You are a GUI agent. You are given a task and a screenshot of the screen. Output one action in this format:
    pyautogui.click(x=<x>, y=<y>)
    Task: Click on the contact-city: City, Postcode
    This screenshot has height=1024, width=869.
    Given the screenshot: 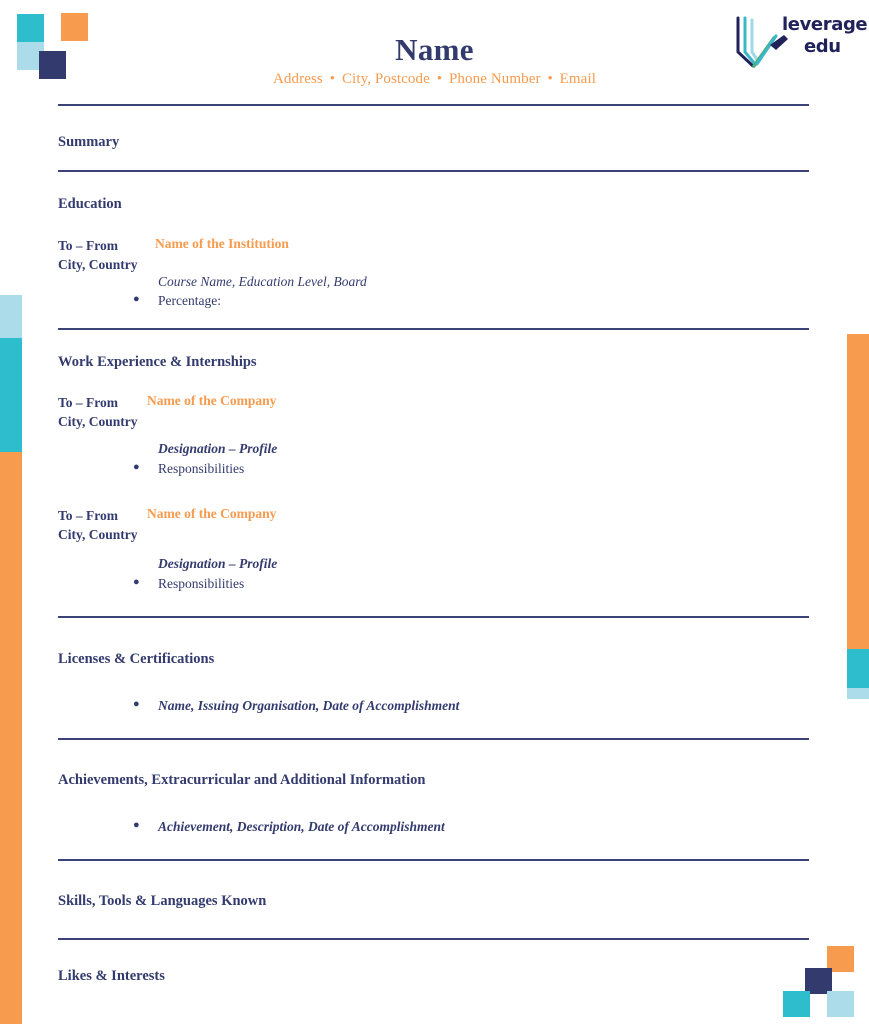 What is the action you would take?
    pyautogui.click(x=385, y=79)
    